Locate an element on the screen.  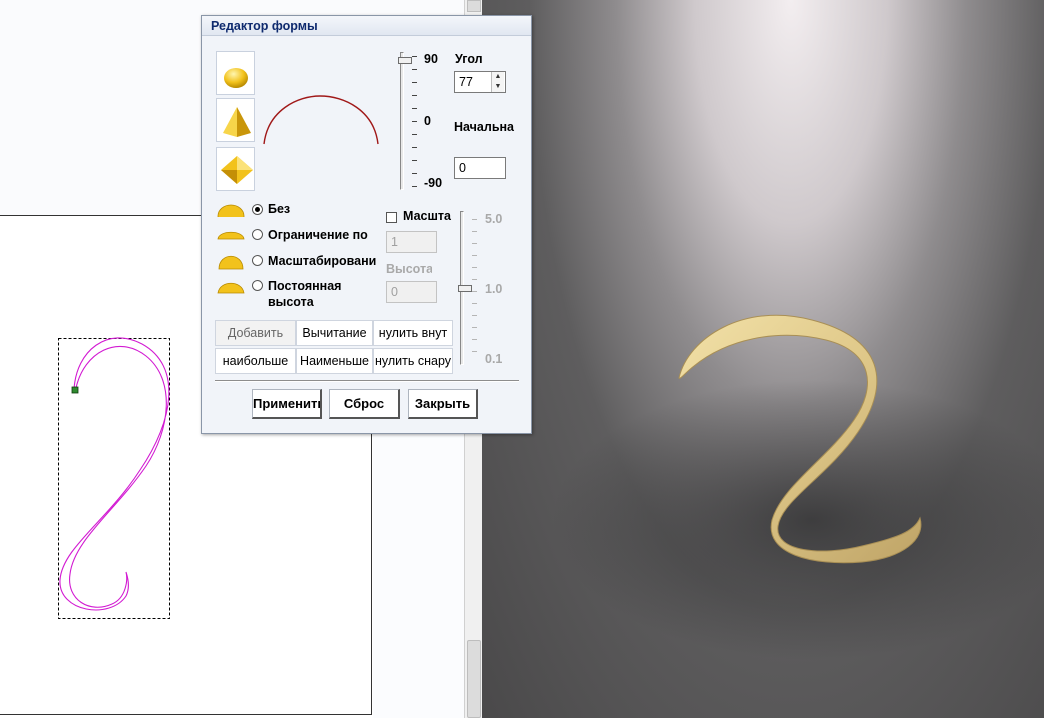
diamond-icon is located at coordinates (237, 170).